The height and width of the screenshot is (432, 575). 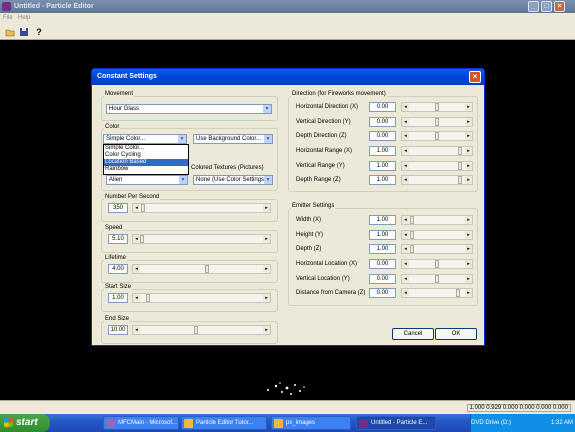 What do you see at coordinates (8, 18) in the screenshot?
I see `menu-file: File` at bounding box center [8, 18].